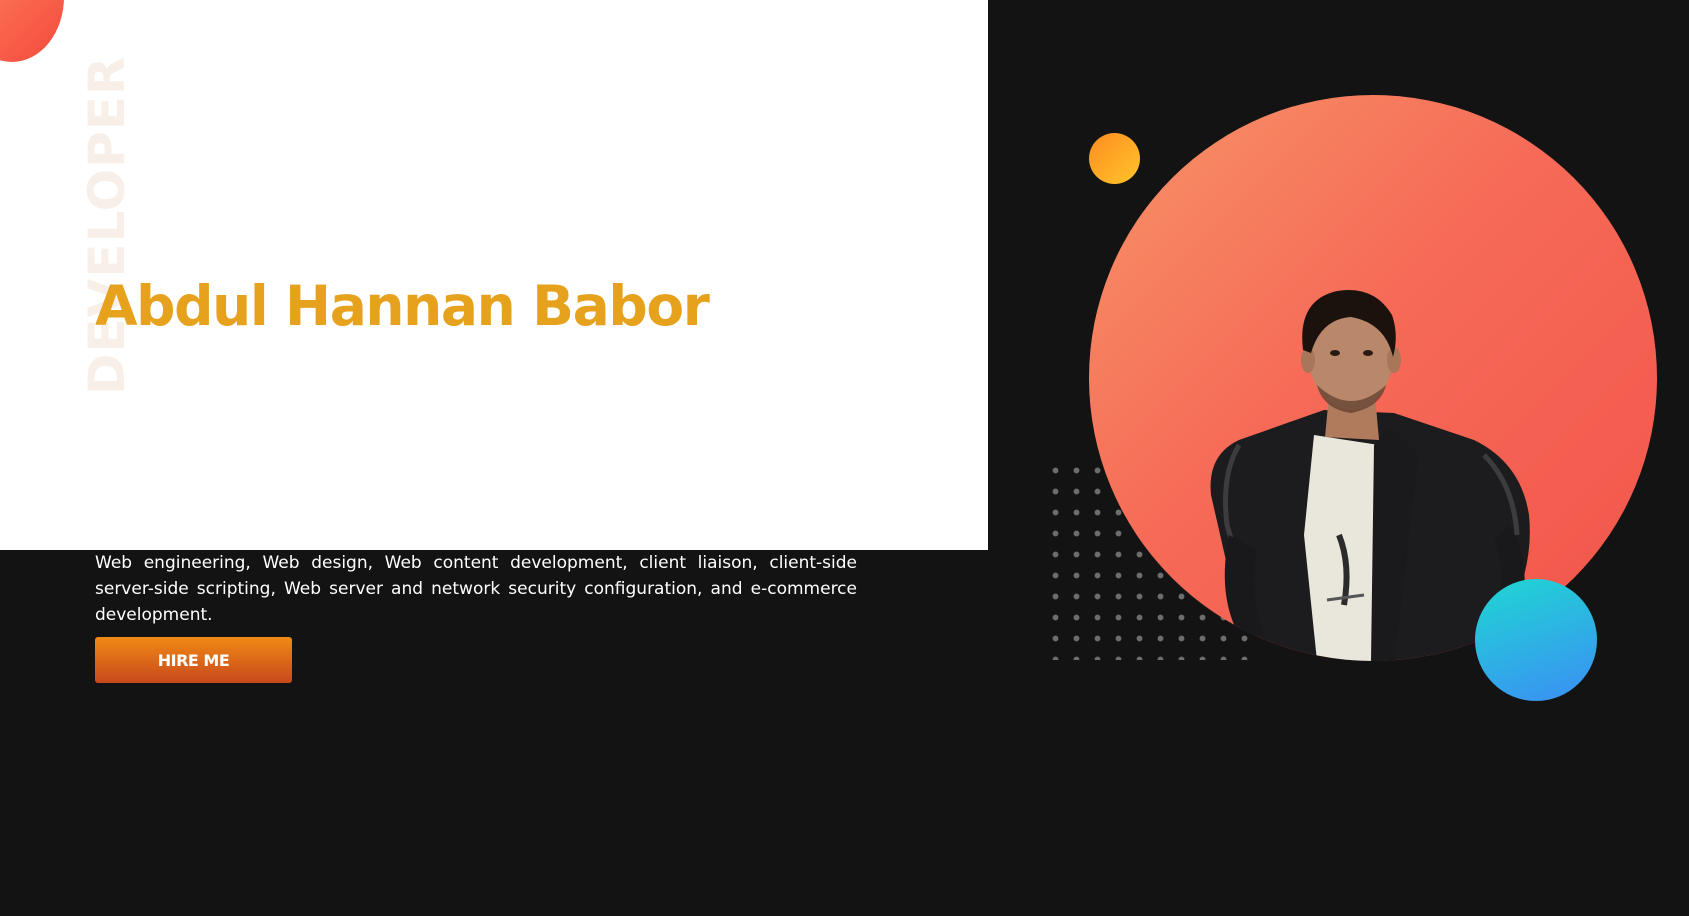  What do you see at coordinates (1536, 640) in the screenshot?
I see `blue-circle-decoration` at bounding box center [1536, 640].